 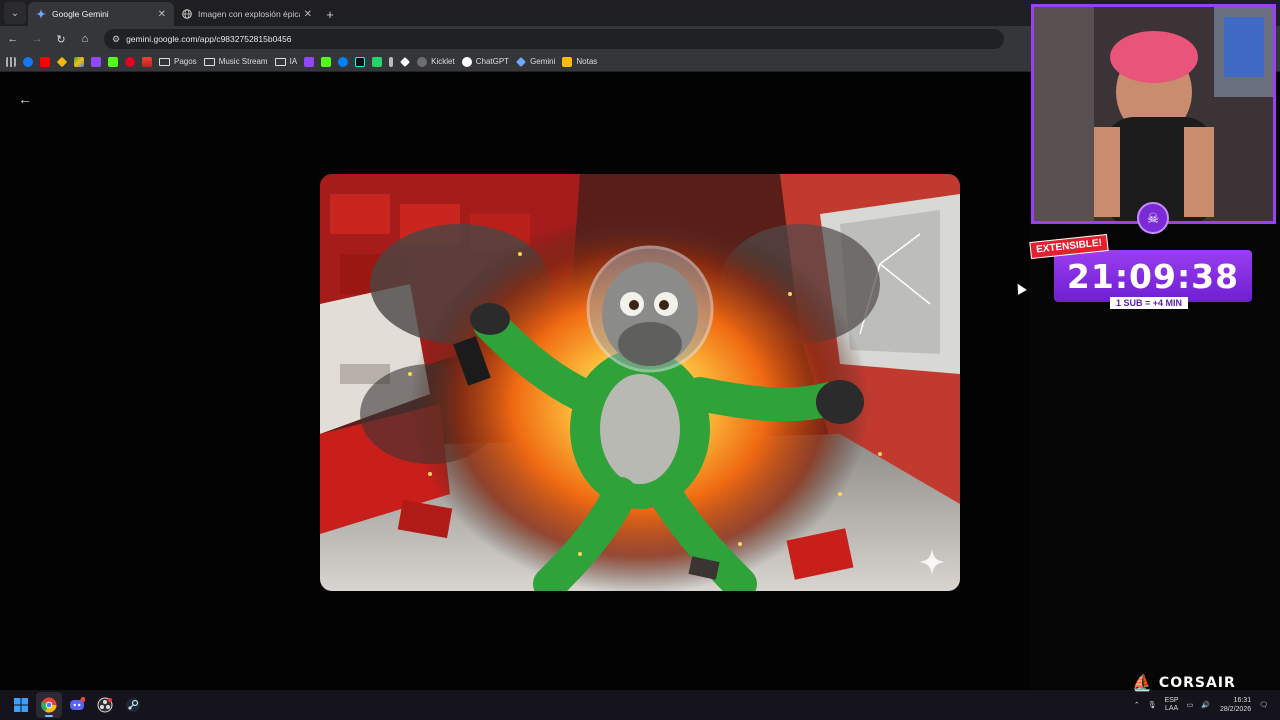 What do you see at coordinates (579, 61) in the screenshot?
I see `bookmark-notas: Notas` at bounding box center [579, 61].